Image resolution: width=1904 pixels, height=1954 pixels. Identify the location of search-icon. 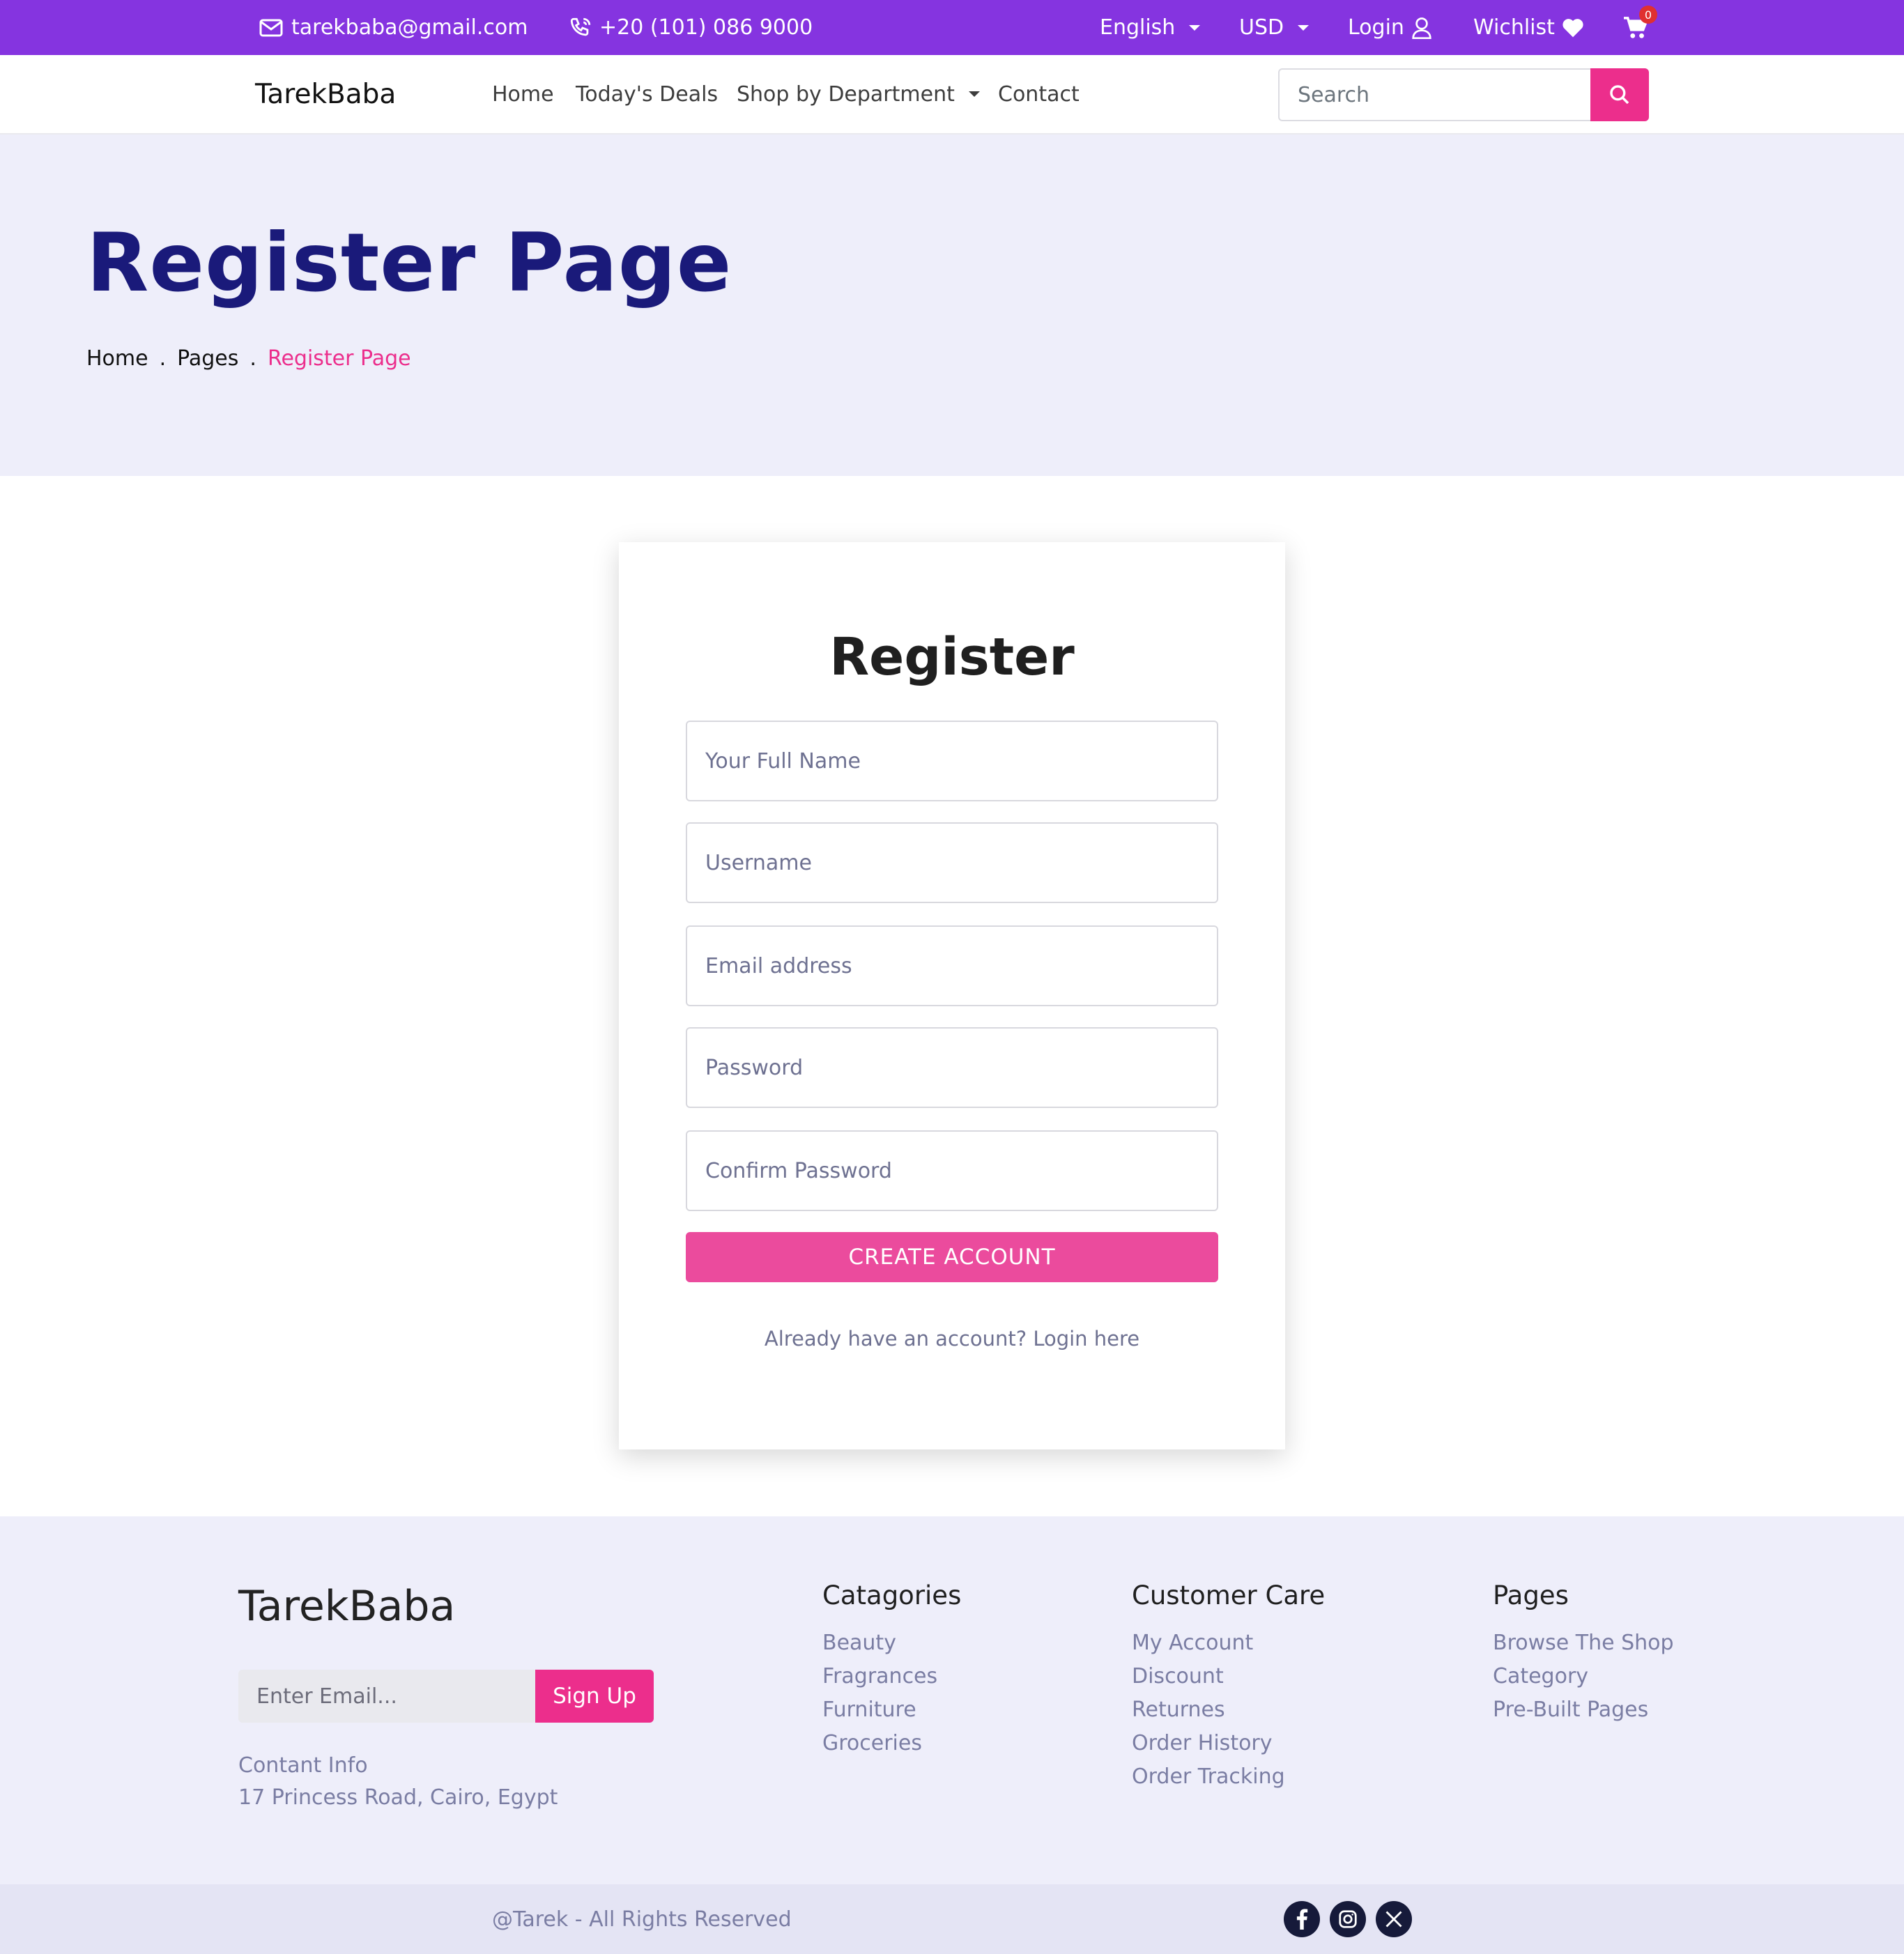
(1619, 95).